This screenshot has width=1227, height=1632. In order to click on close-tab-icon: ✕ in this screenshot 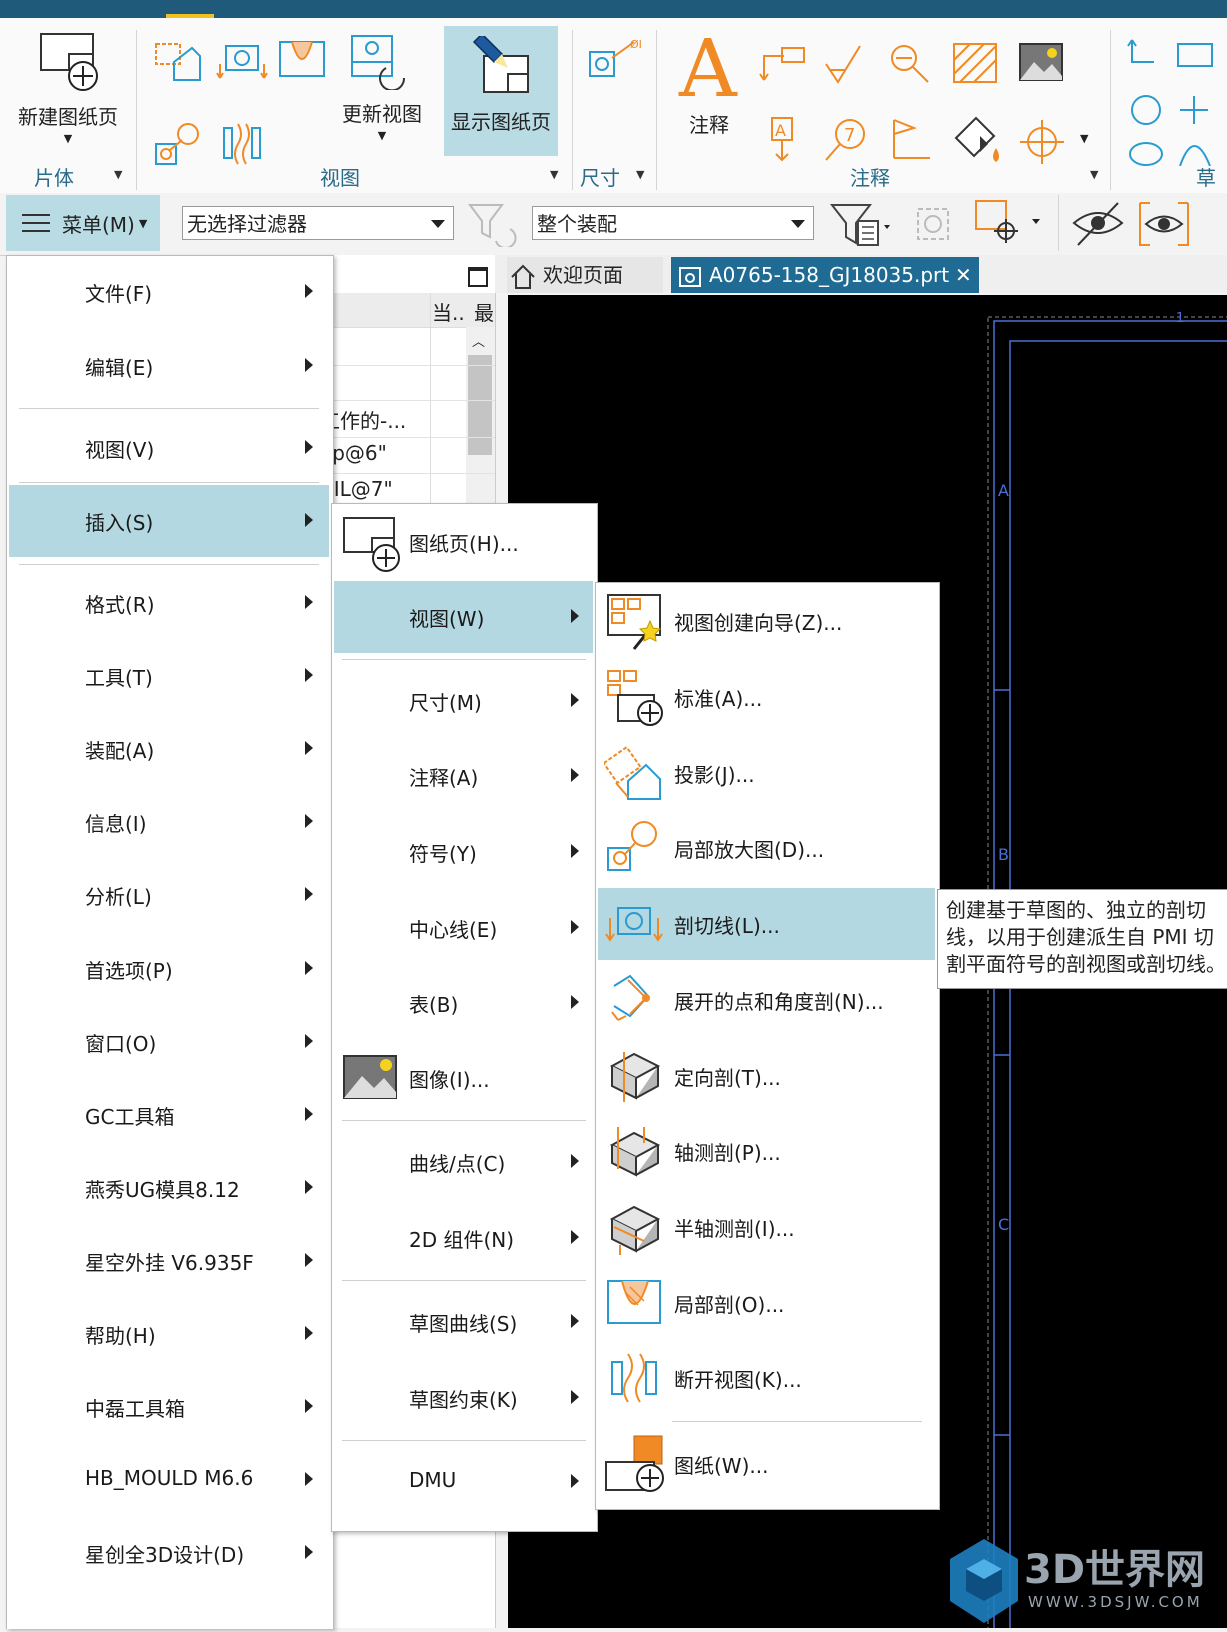, I will do `click(963, 275)`.